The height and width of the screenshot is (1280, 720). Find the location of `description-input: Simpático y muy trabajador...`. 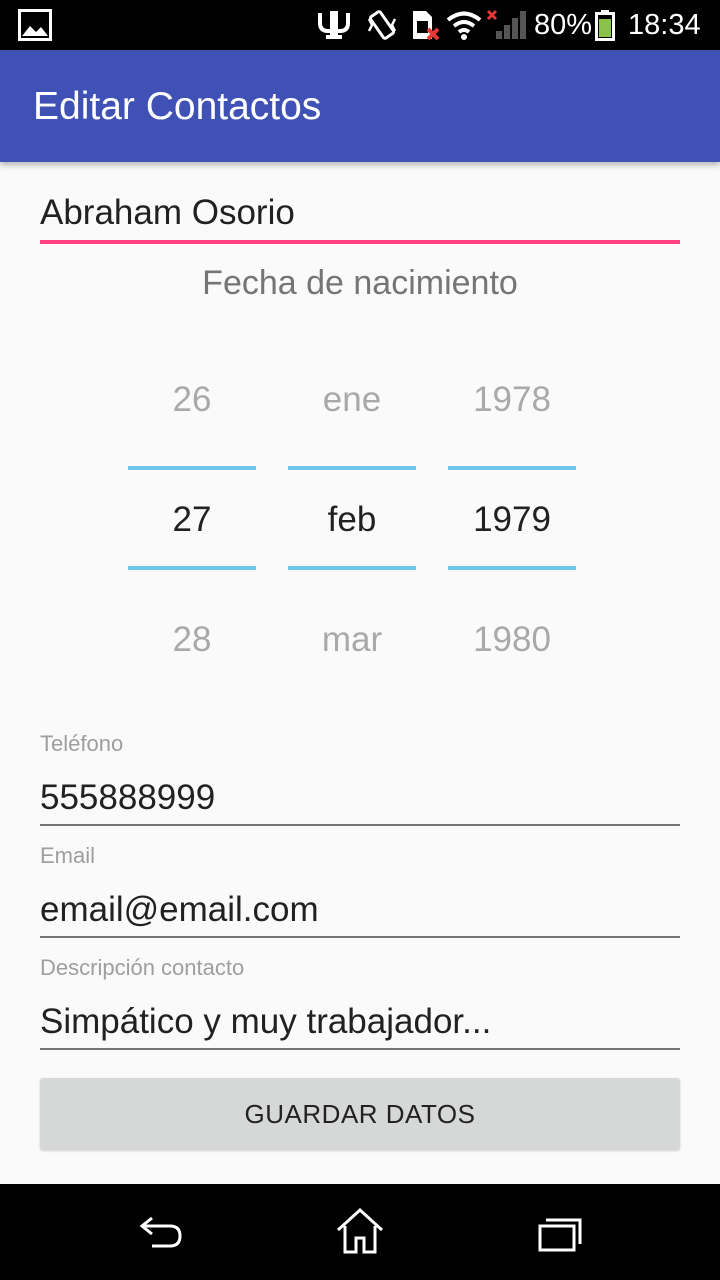

description-input: Simpático y muy trabajador... is located at coordinates (360, 1022).